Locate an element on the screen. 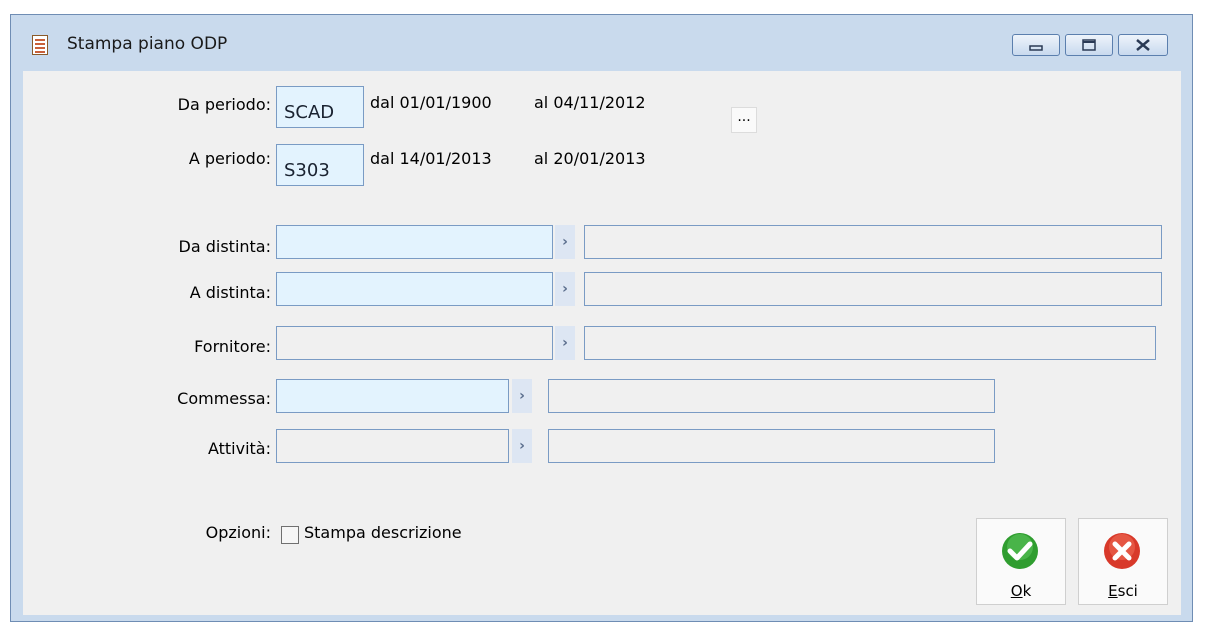 The height and width of the screenshot is (628, 1205). commessa-input is located at coordinates (392, 396).